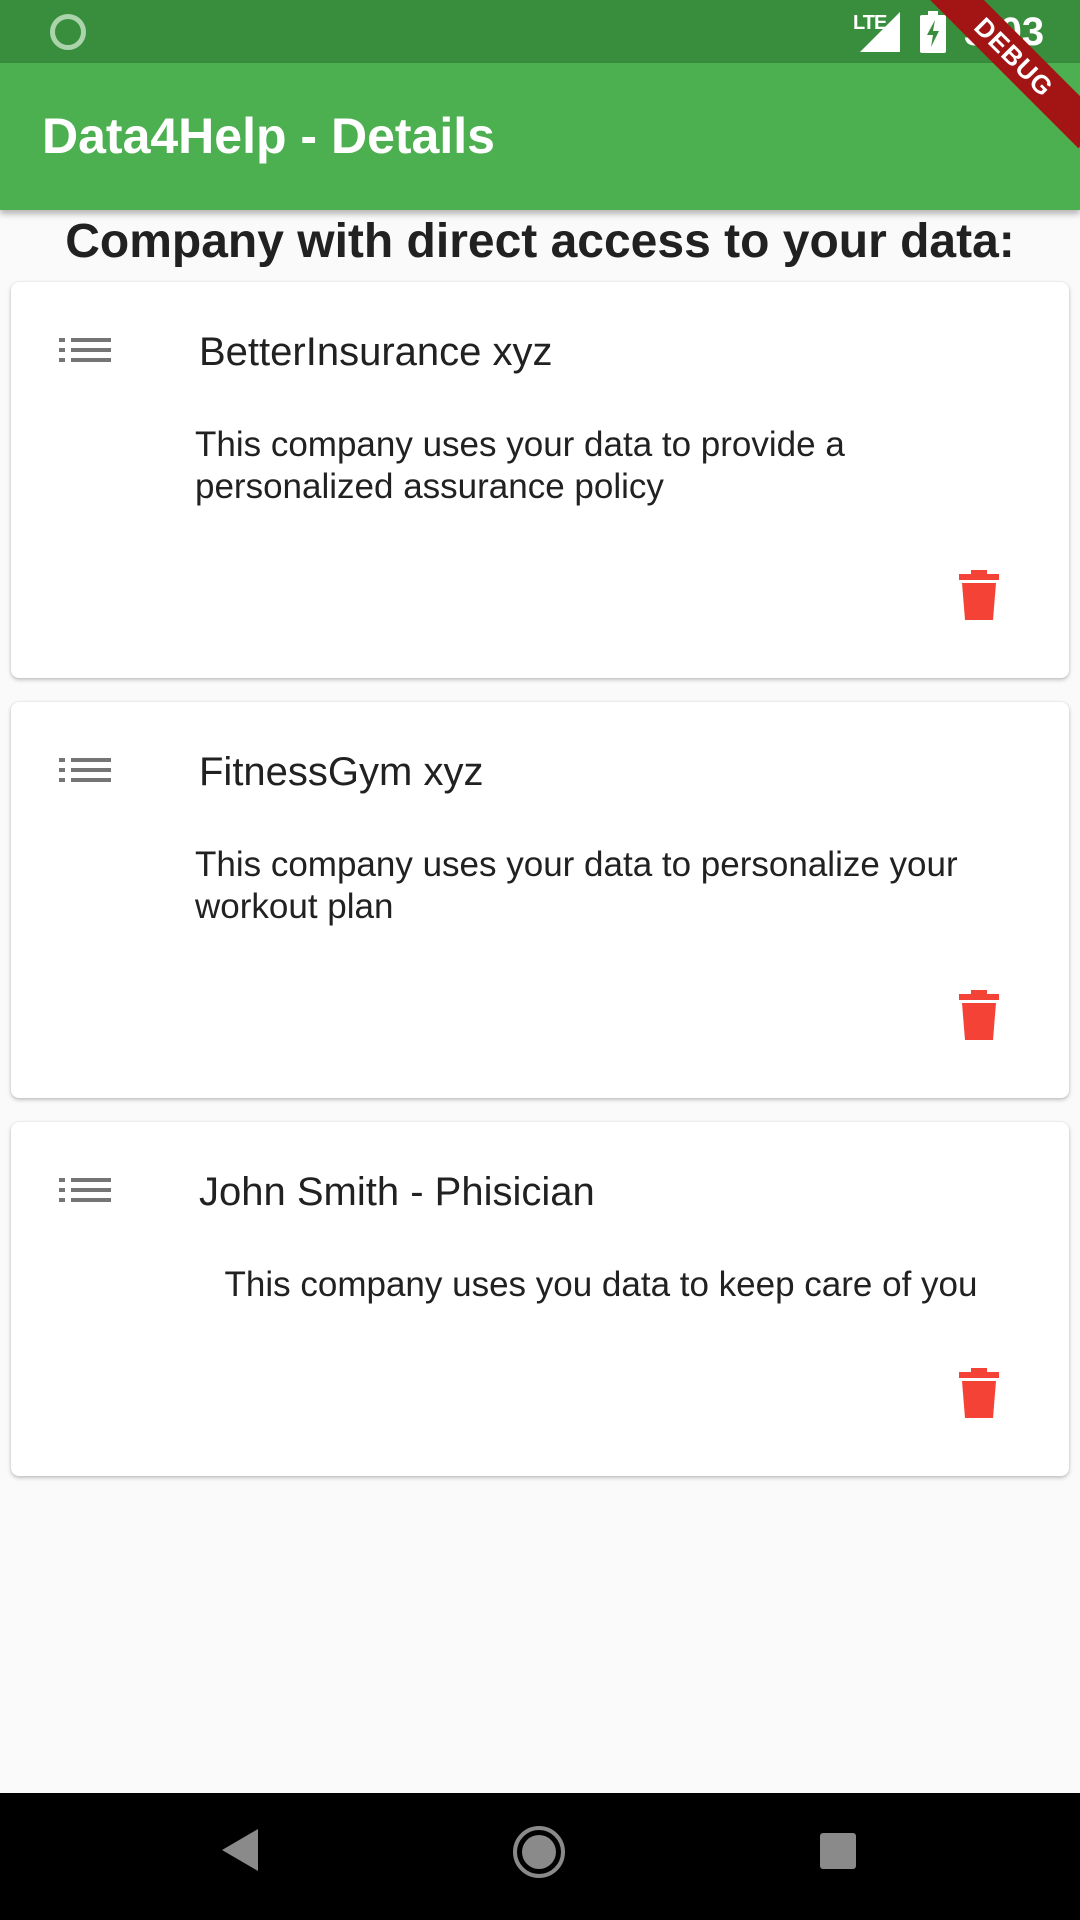 This screenshot has height=1920, width=1080. Describe the element at coordinates (68, 32) in the screenshot. I see `loading-icon` at that location.